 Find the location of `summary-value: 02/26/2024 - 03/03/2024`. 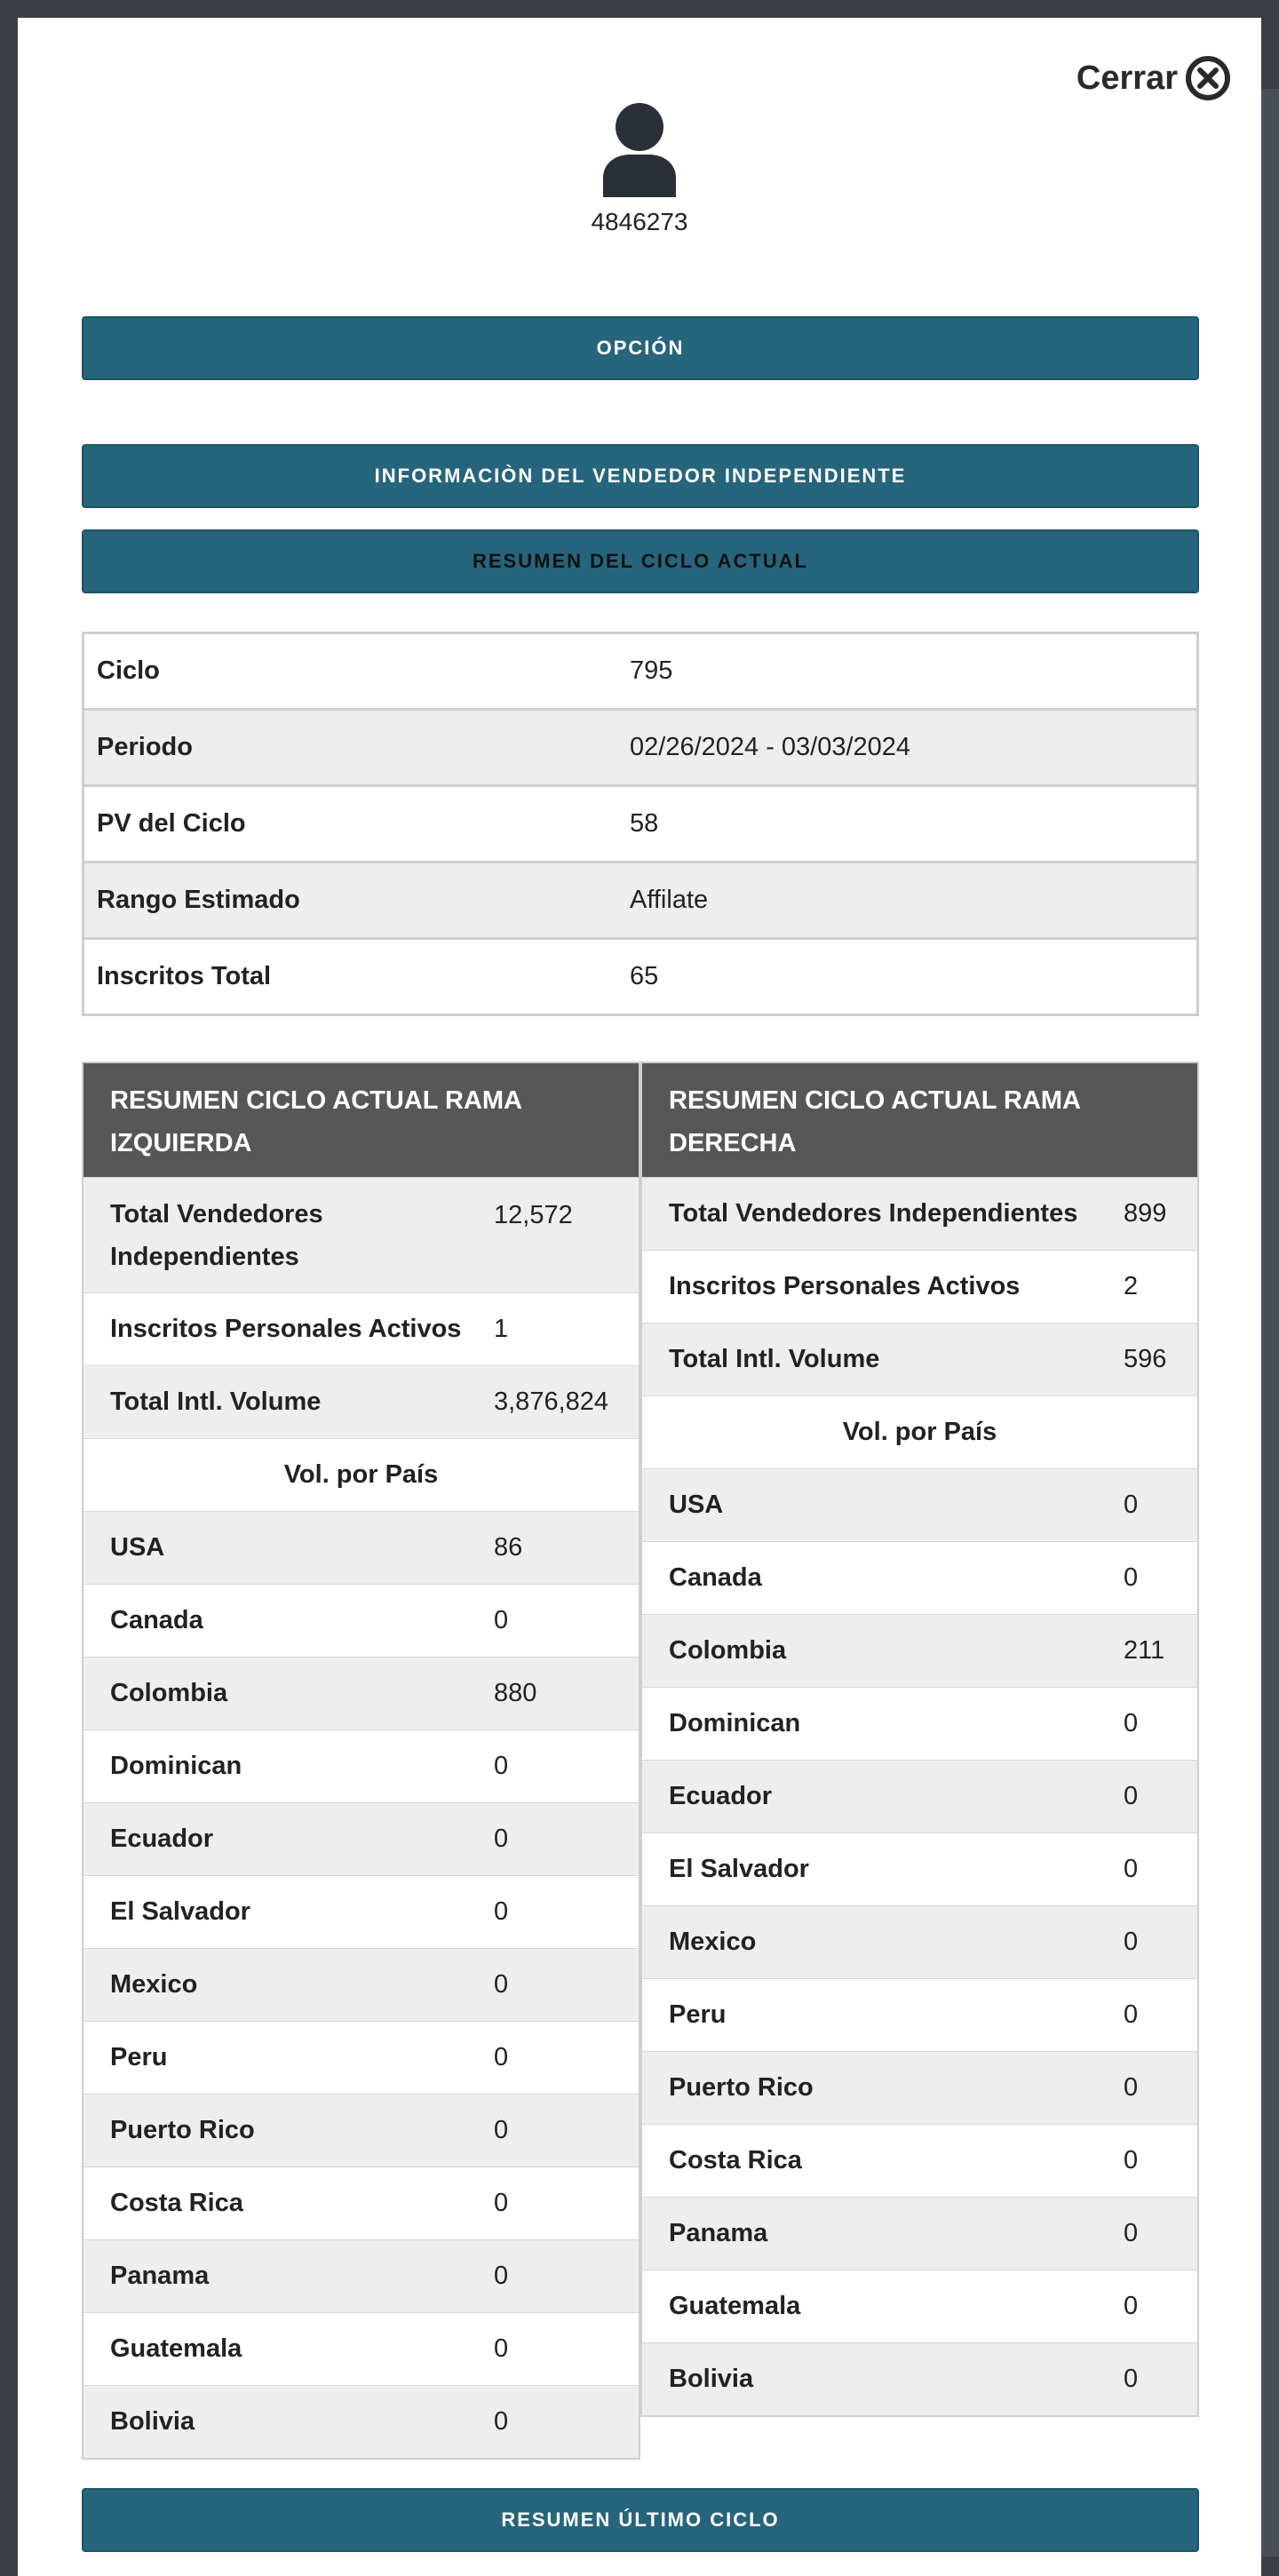

summary-value: 02/26/2024 - 03/03/2024 is located at coordinates (770, 747).